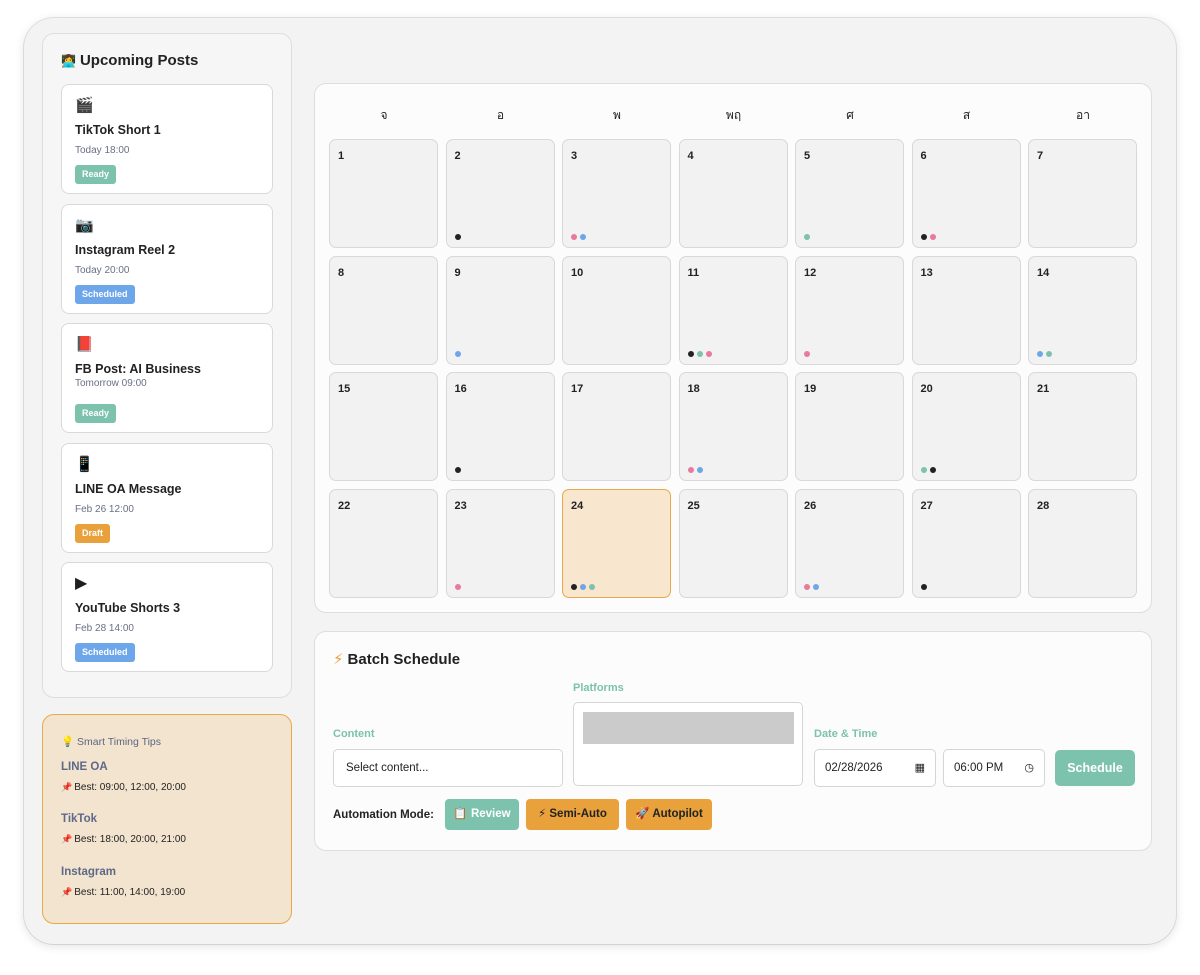 The height and width of the screenshot is (975, 1200). Describe the element at coordinates (341, 156) in the screenshot. I see `day-number: 1` at that location.